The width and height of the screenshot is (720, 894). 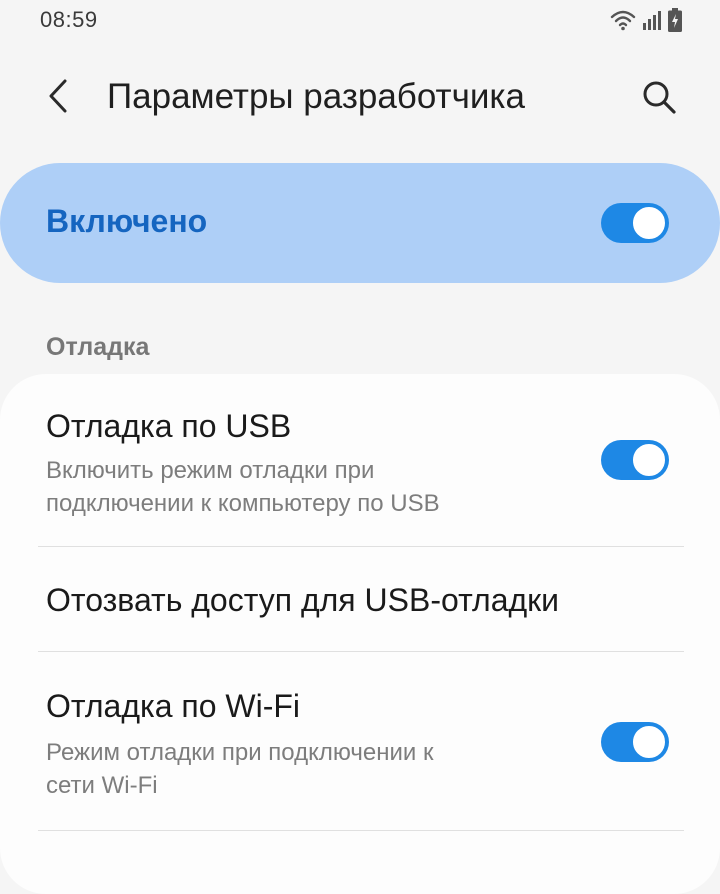 I want to click on page-title: Параметры разработчика, so click(x=316, y=96).